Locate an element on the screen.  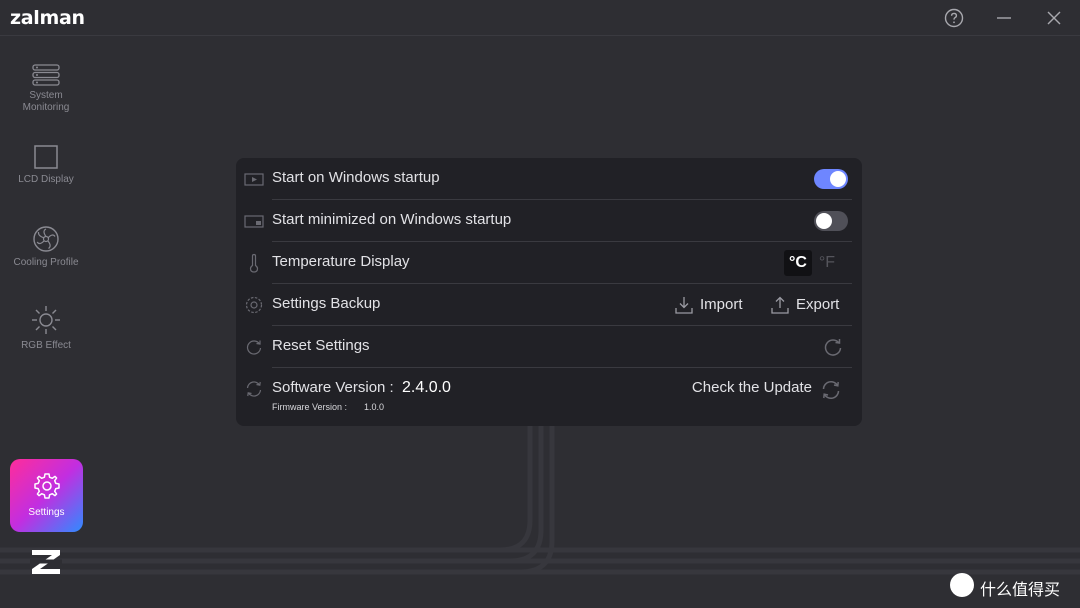
sidebar-item-label: Settings is located at coordinates (46, 512).